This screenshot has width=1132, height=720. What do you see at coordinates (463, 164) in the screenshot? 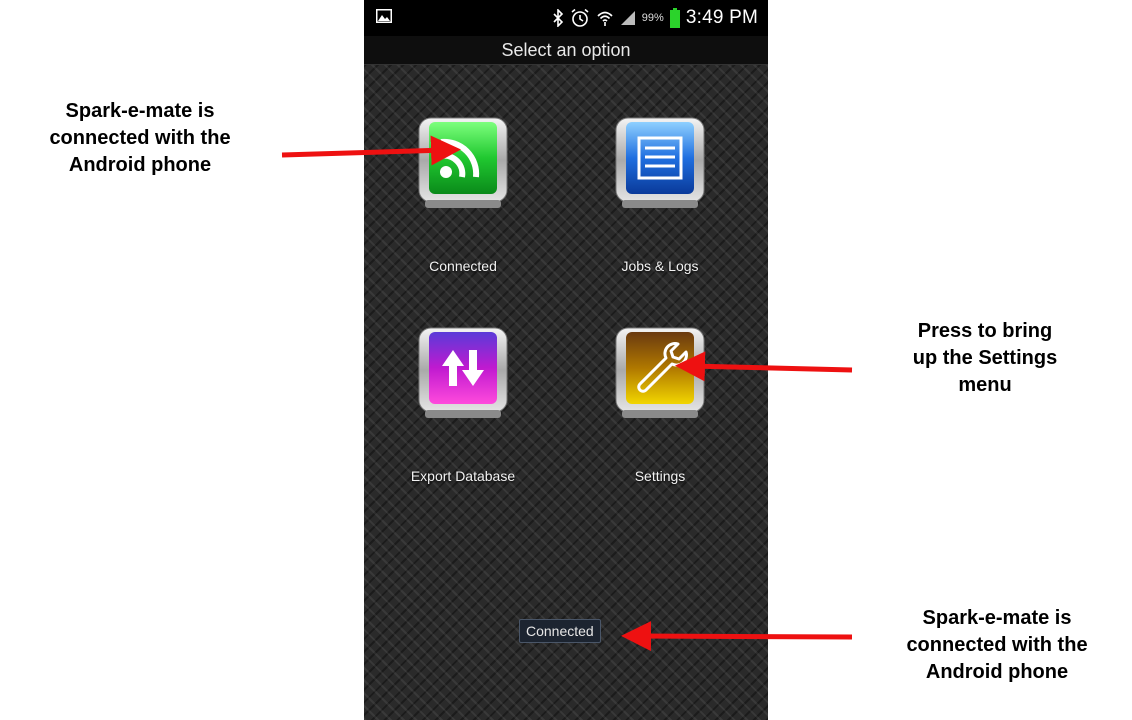
I see `rss-connected-icon` at bounding box center [463, 164].